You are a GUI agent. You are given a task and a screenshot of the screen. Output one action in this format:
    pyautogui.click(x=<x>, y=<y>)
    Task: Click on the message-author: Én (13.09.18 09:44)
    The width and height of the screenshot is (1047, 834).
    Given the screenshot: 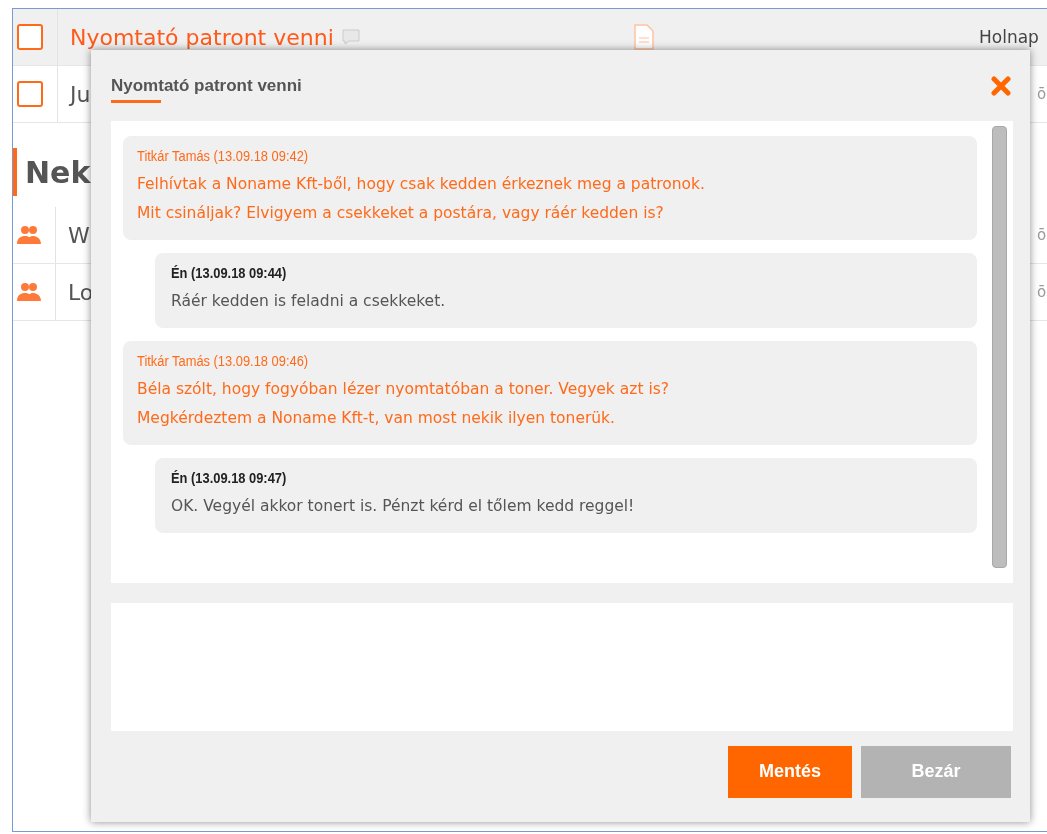 What is the action you would take?
    pyautogui.click(x=229, y=272)
    